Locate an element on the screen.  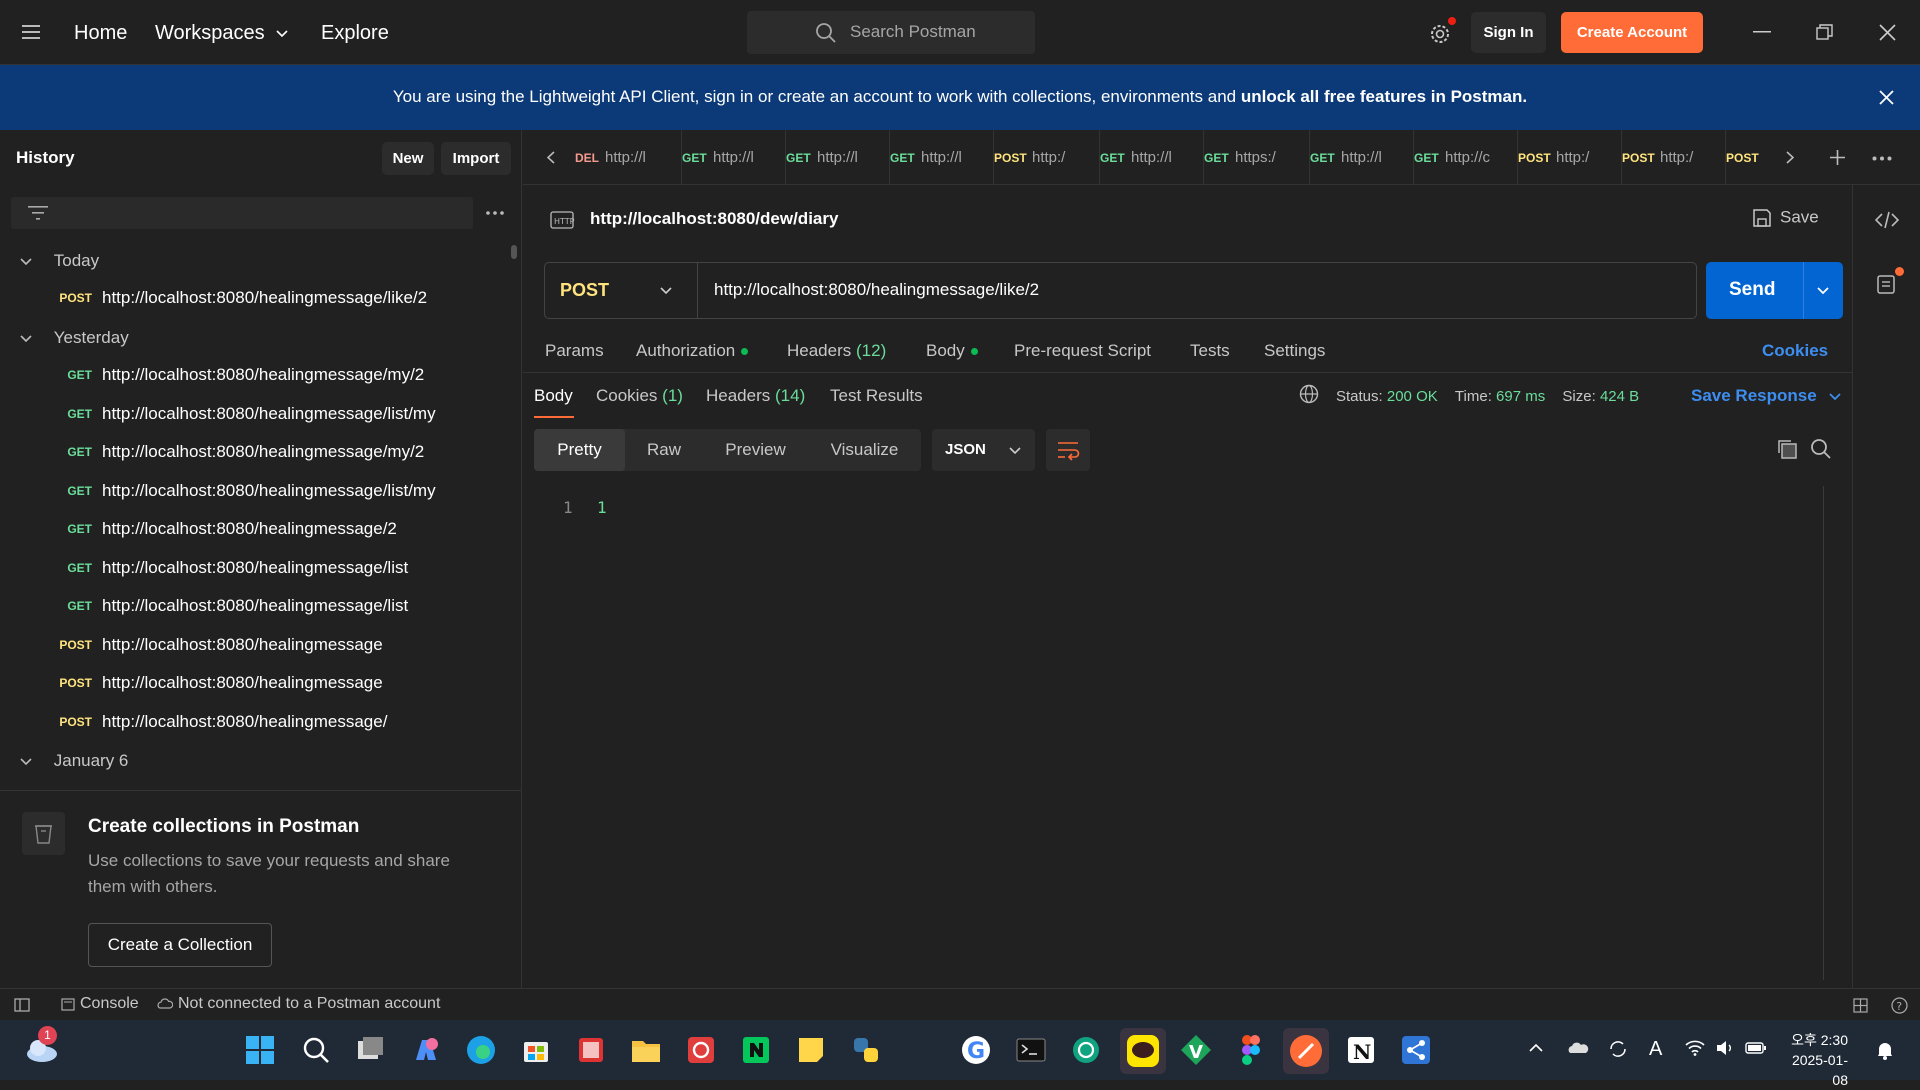
home-link: Home is located at coordinates (100, 33).